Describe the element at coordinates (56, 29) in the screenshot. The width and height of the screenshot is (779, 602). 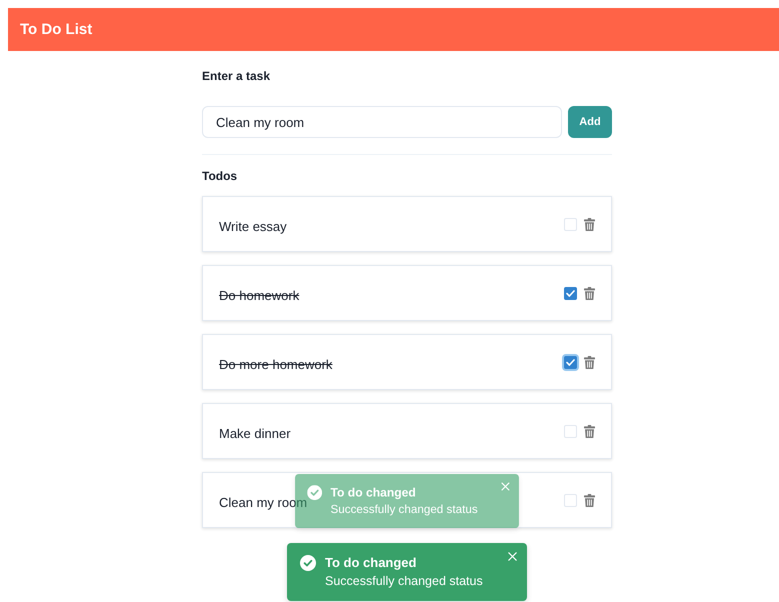
I see `app-title: To Do List` at that location.